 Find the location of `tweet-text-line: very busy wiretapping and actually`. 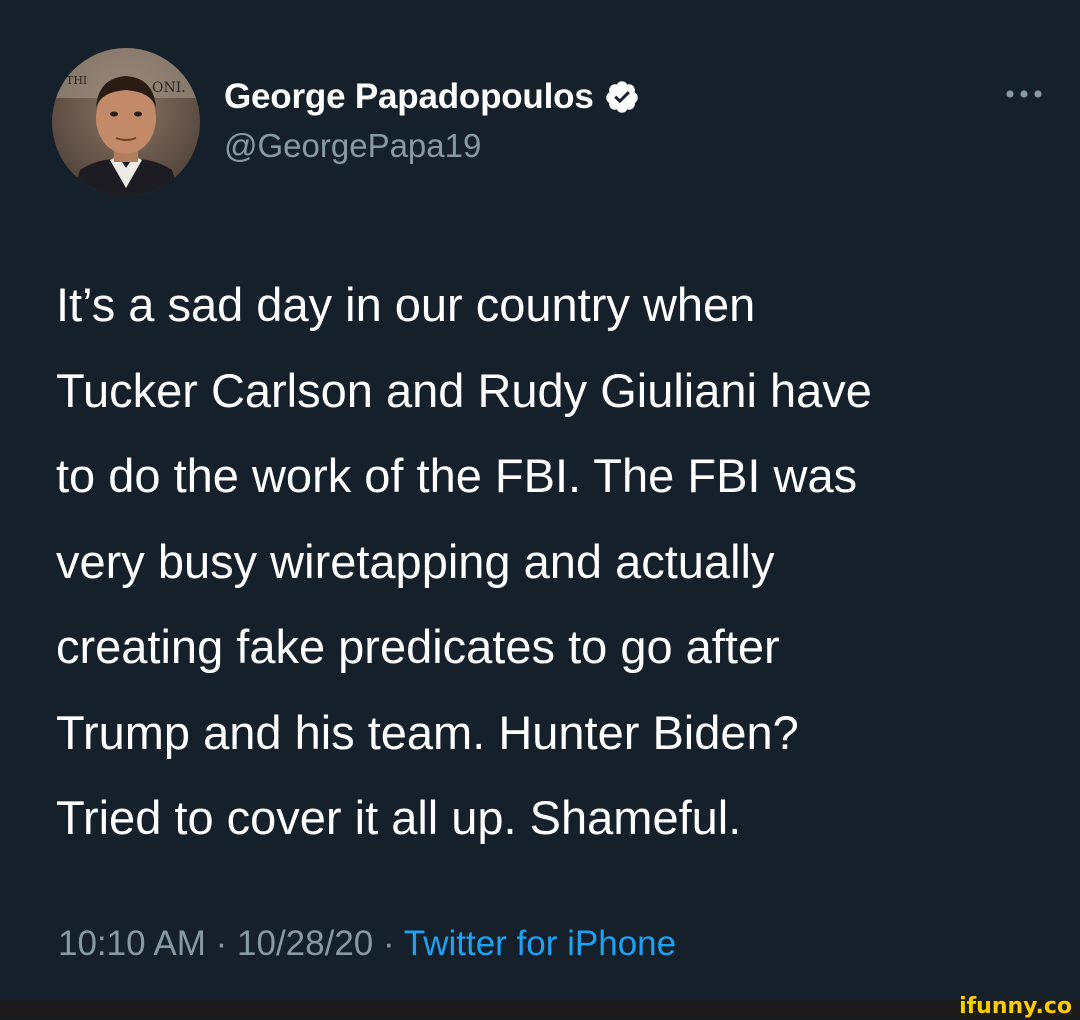

tweet-text-line: very busy wiretapping and actually is located at coordinates (415, 561).